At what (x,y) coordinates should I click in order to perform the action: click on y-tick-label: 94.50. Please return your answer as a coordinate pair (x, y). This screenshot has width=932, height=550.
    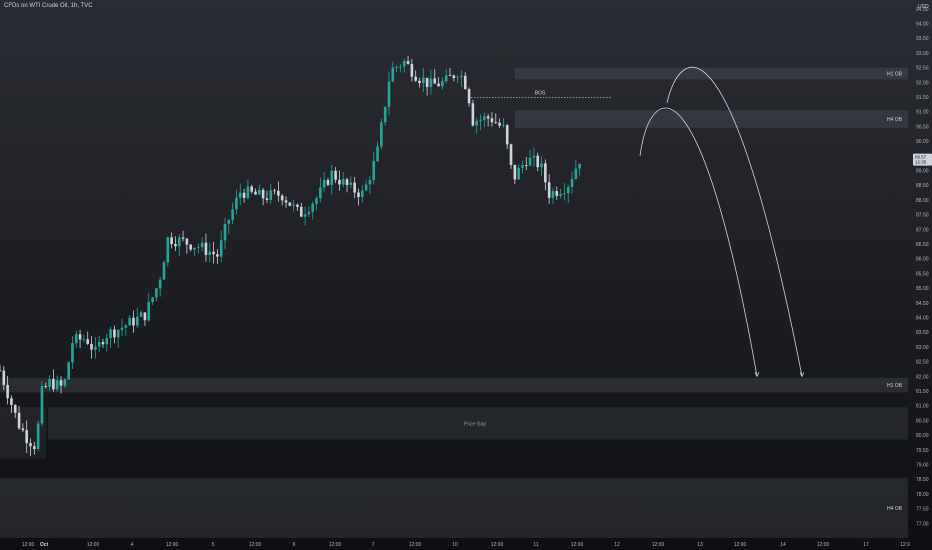
    Looking at the image, I should click on (922, 10).